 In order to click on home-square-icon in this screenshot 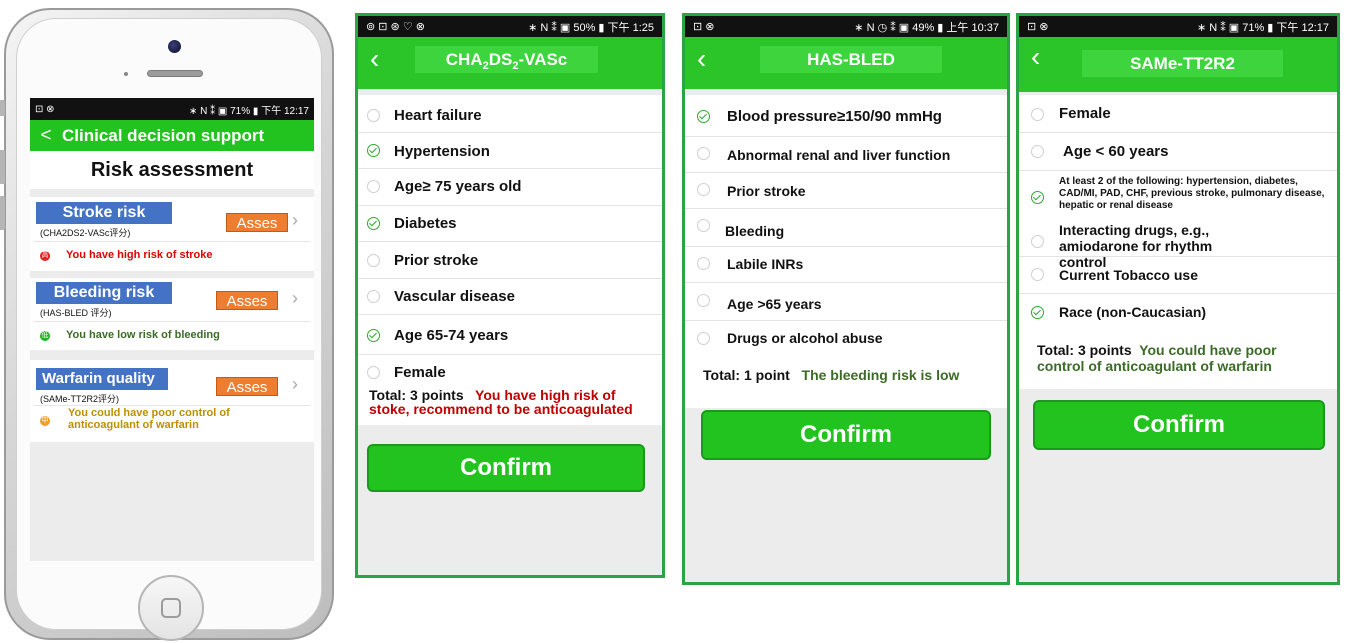, I will do `click(171, 608)`.